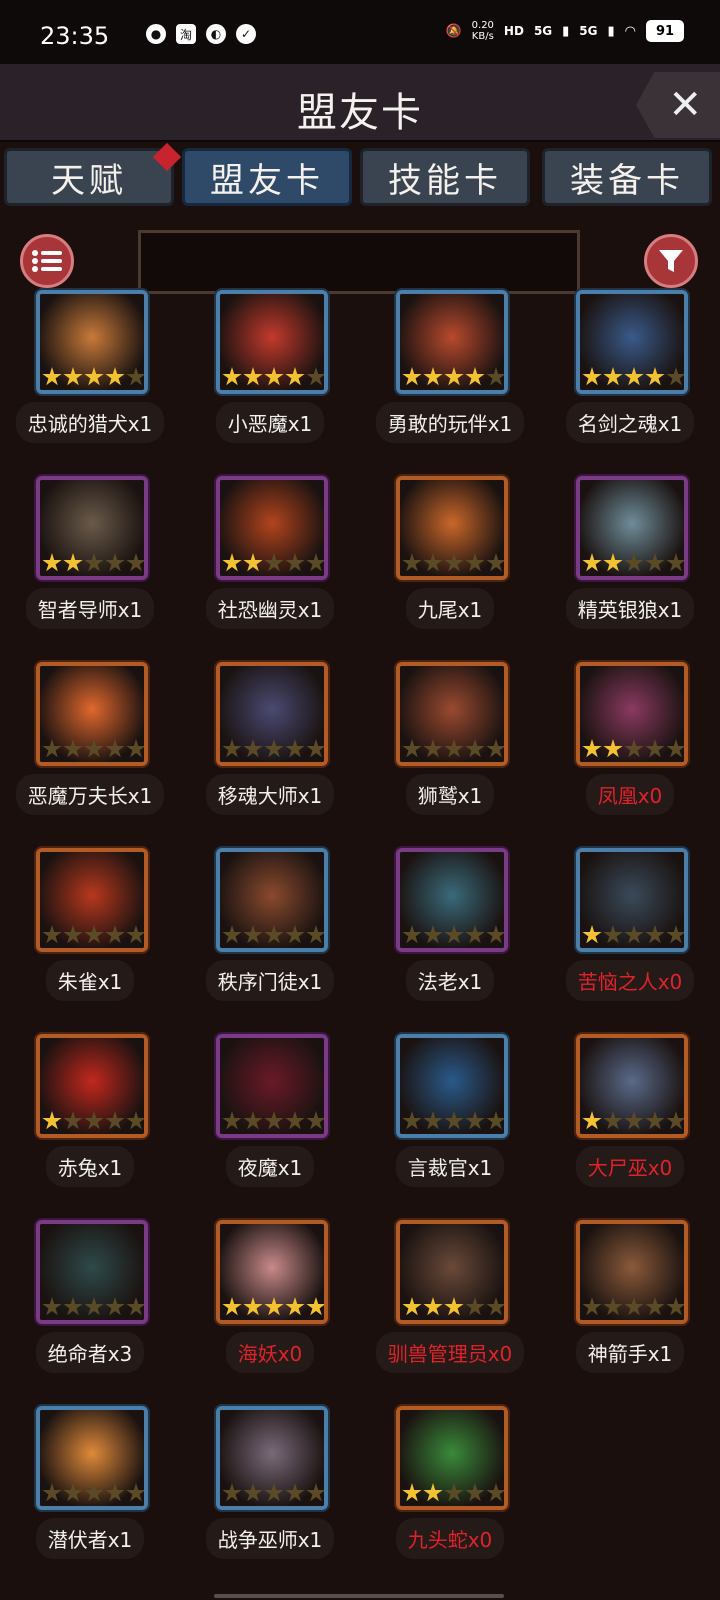  Describe the element at coordinates (270, 943) in the screenshot. I see `ally-card: 秩序门徒x1` at that location.